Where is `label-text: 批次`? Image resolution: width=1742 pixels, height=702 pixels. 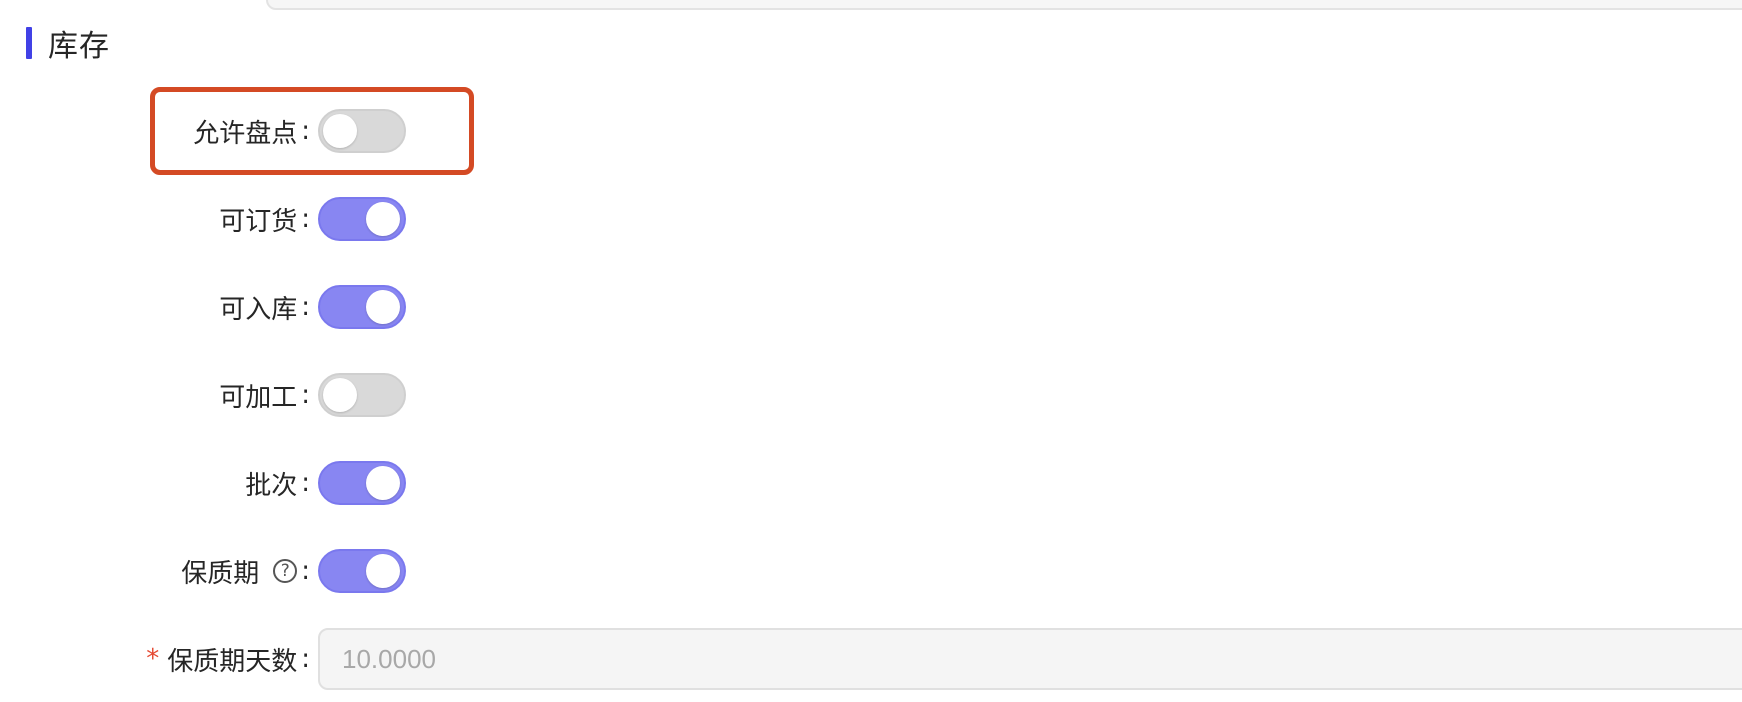 label-text: 批次 is located at coordinates (271, 485).